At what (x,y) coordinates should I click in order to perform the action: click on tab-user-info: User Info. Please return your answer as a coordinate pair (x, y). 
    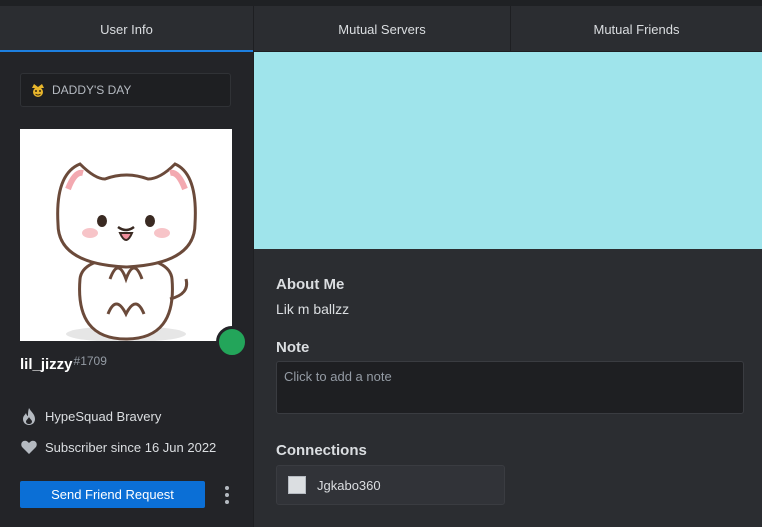
    Looking at the image, I should click on (127, 29).